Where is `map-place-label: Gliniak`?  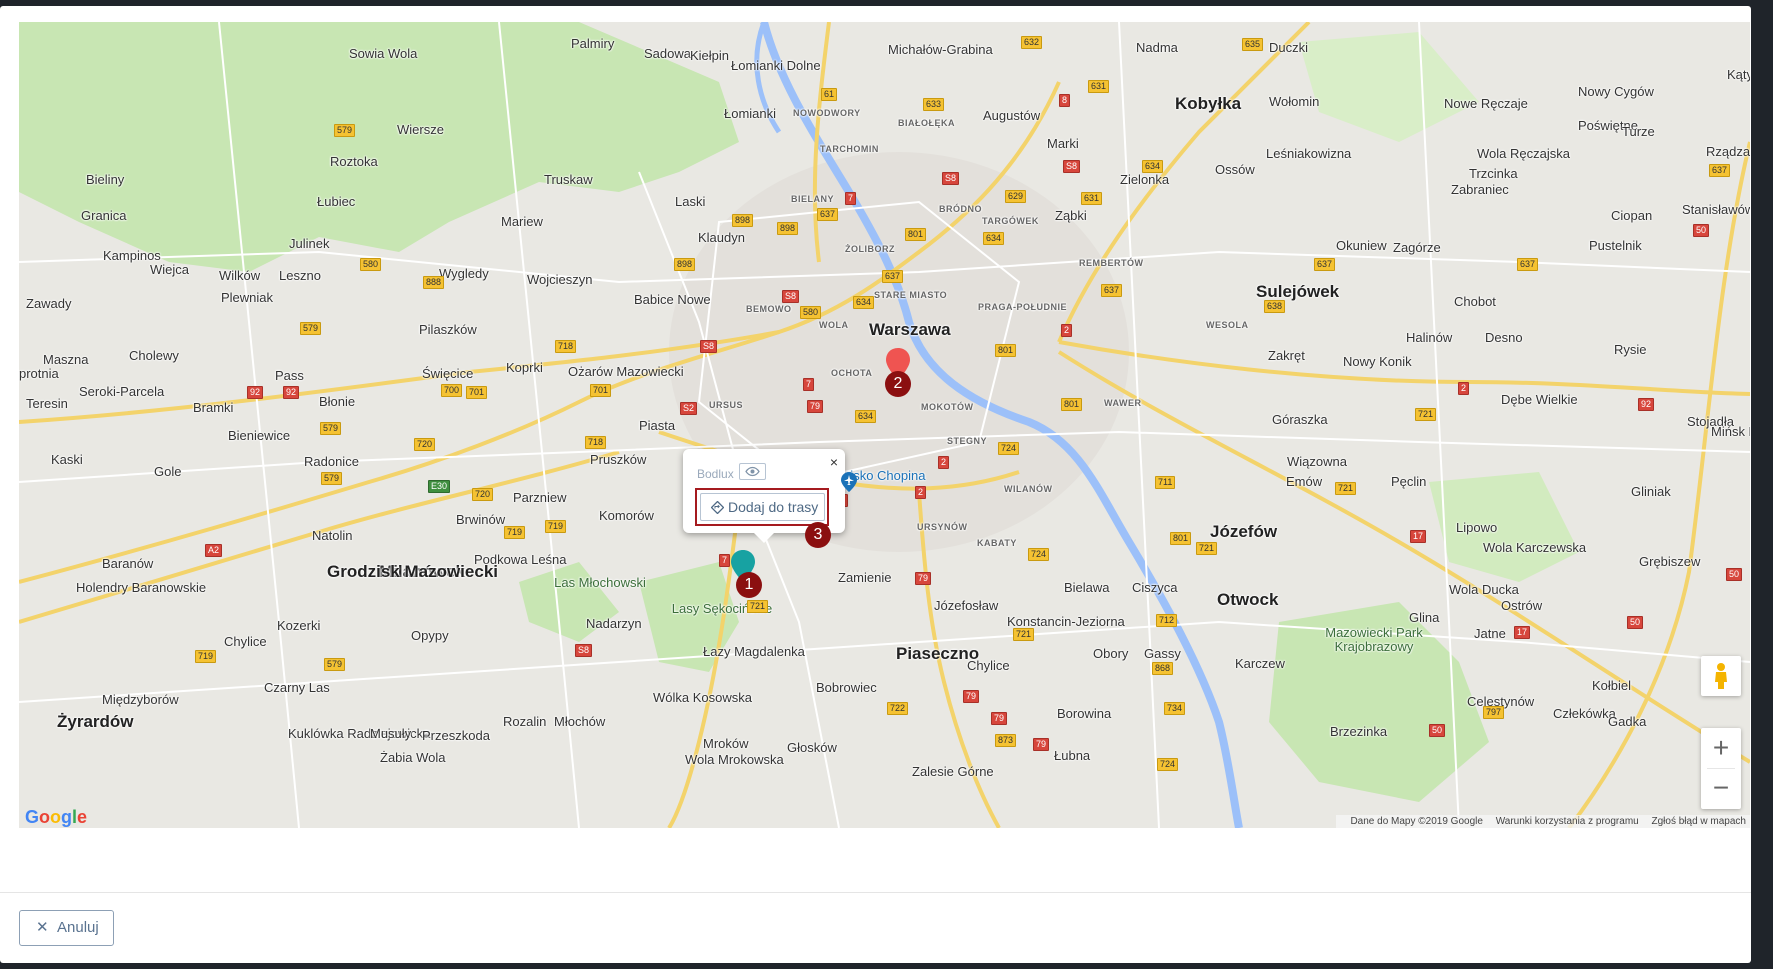 map-place-label: Gliniak is located at coordinates (1651, 491).